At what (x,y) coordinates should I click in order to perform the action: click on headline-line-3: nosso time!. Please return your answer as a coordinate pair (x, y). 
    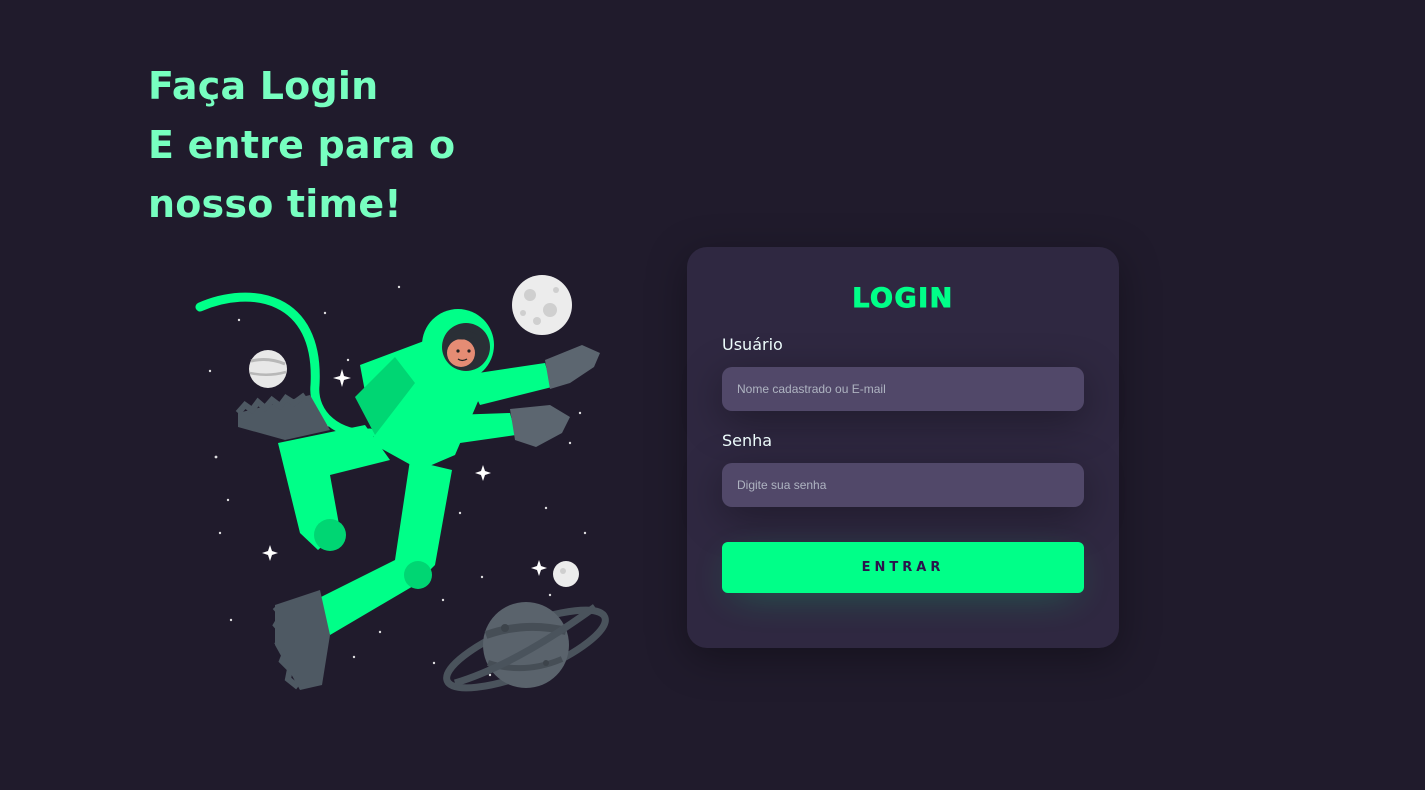
    Looking at the image, I should click on (275, 204).